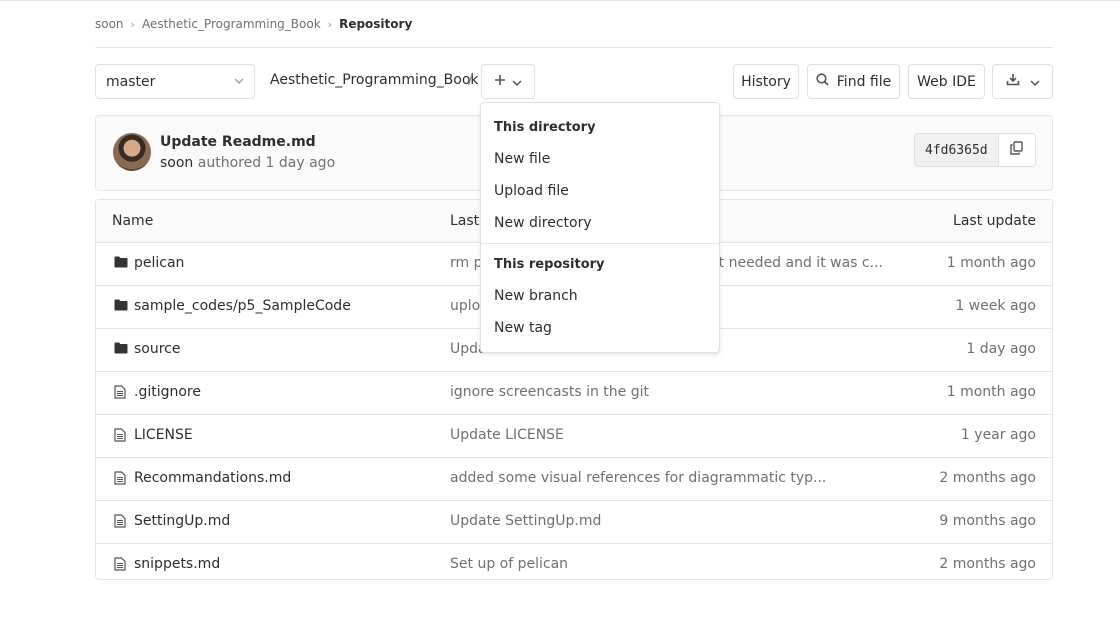 The image size is (1120, 644). Describe the element at coordinates (574, 565) in the screenshot. I see `table-row: snippets.md Set up of pelican 2 months ago` at that location.